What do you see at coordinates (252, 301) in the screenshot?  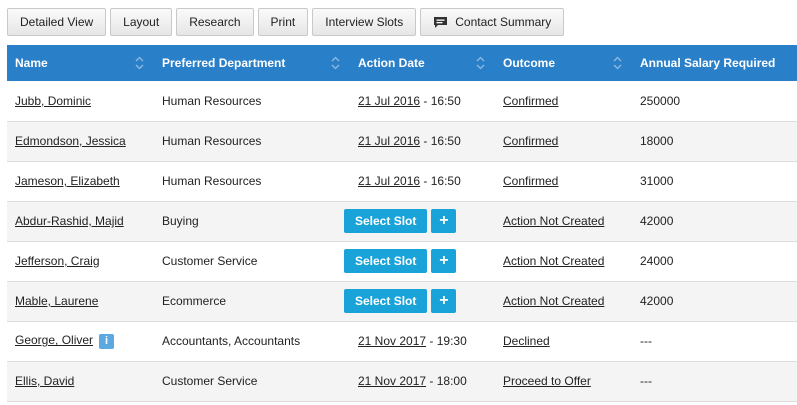 I see `department-cell: Ecommerce` at bounding box center [252, 301].